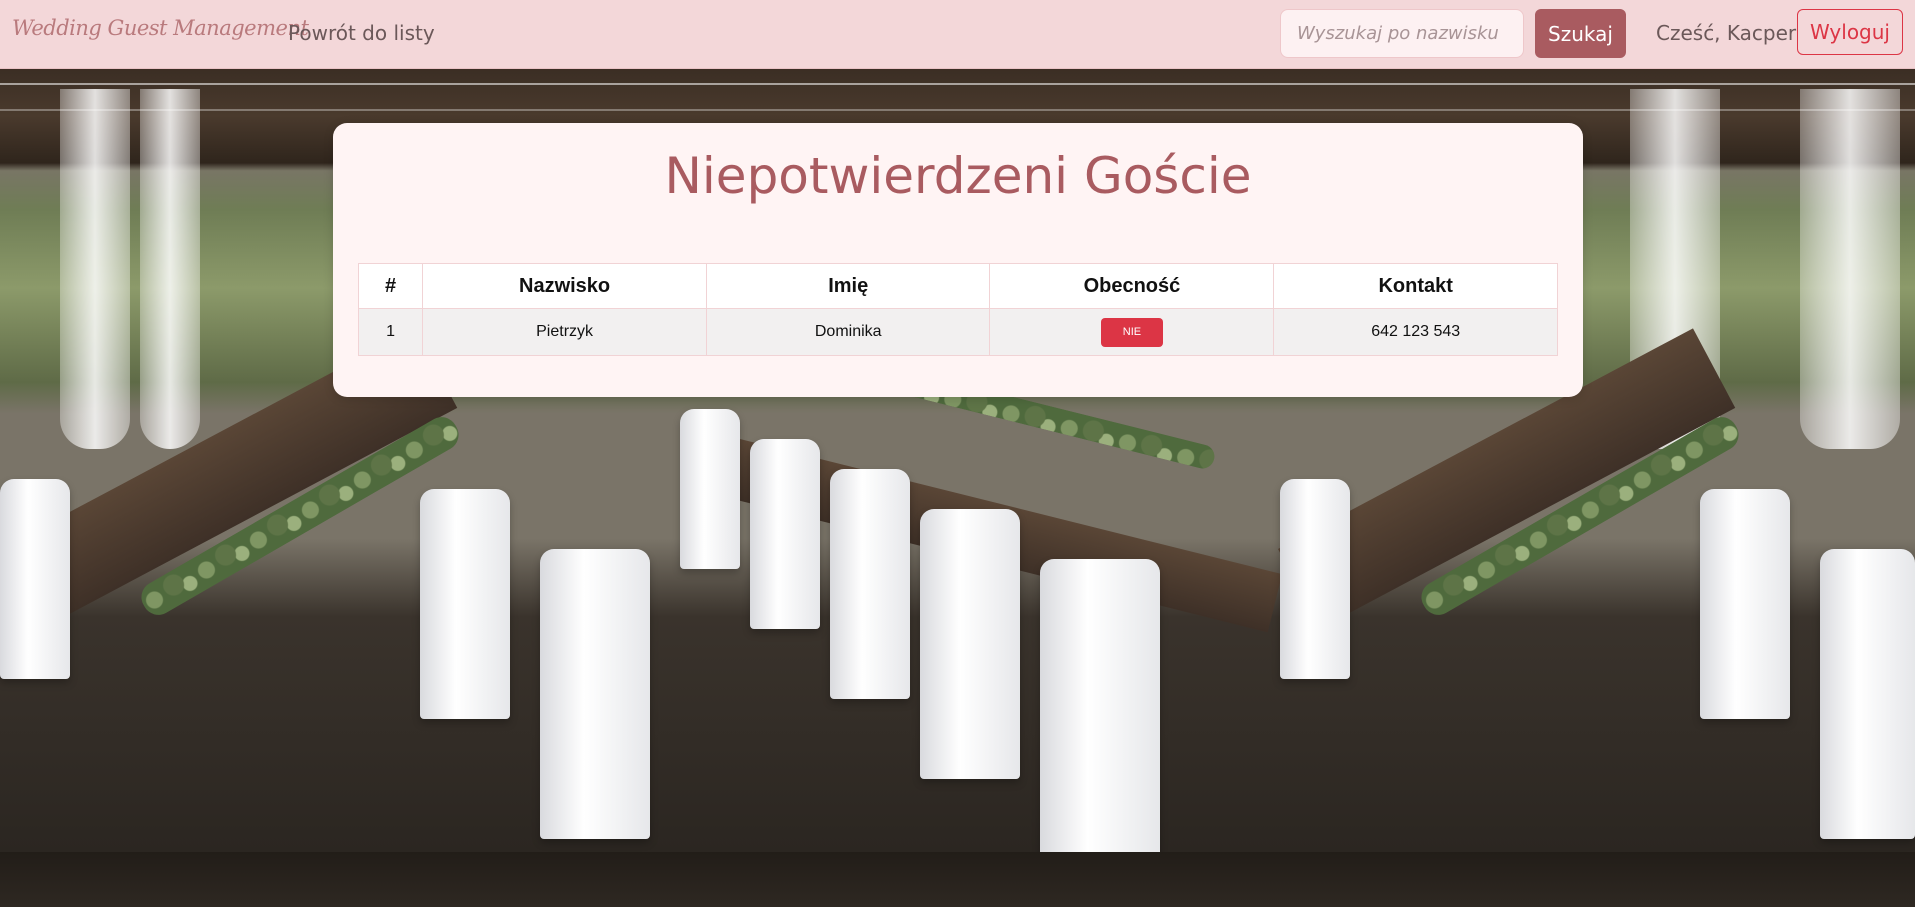 Image resolution: width=1915 pixels, height=907 pixels. What do you see at coordinates (958, 176) in the screenshot?
I see `page-title: Niepotwierdzeni Goście` at bounding box center [958, 176].